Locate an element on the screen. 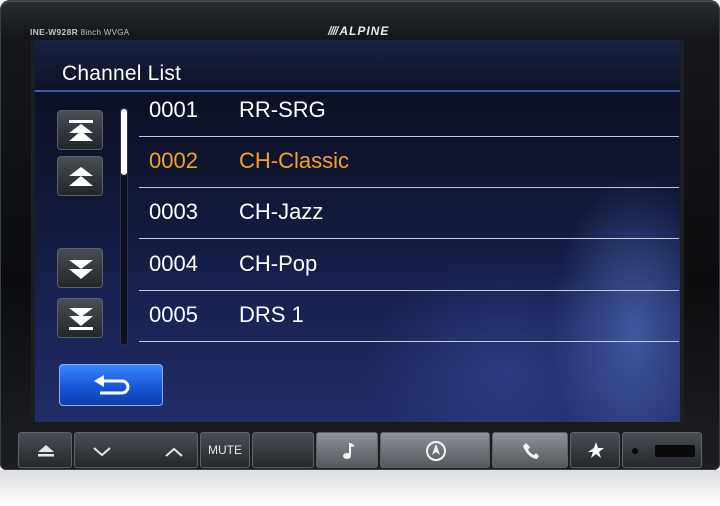 The image size is (720, 506). eject-button is located at coordinates (45, 450).